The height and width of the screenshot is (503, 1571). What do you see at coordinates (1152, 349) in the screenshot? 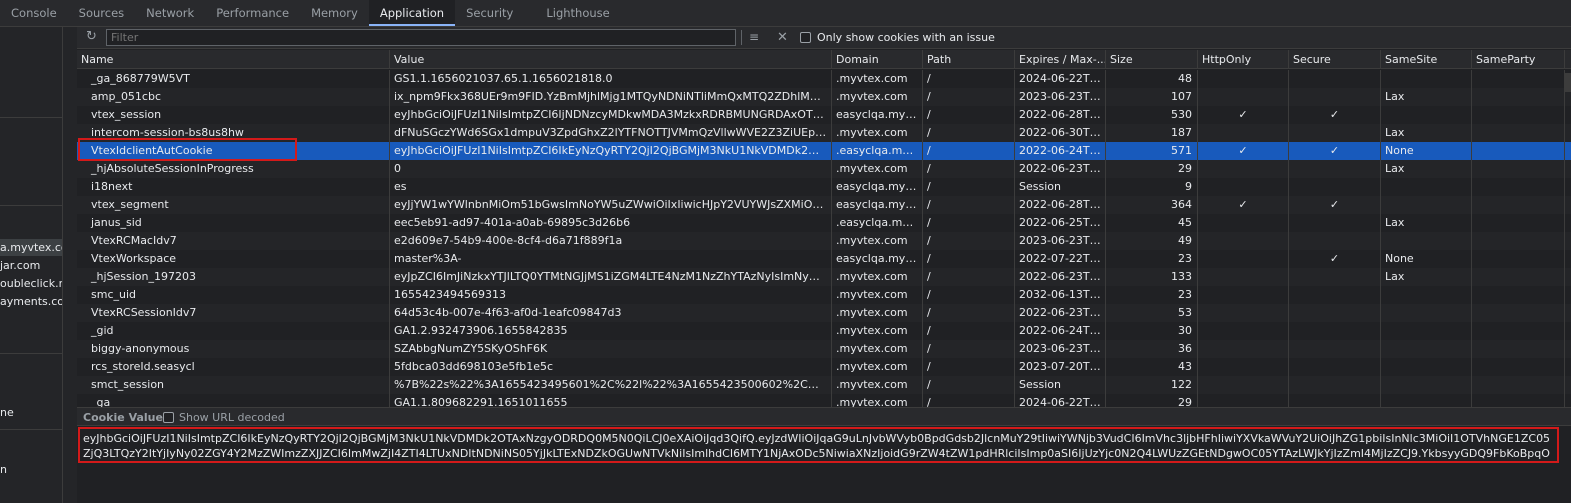
I see `cell-size: 36` at bounding box center [1152, 349].